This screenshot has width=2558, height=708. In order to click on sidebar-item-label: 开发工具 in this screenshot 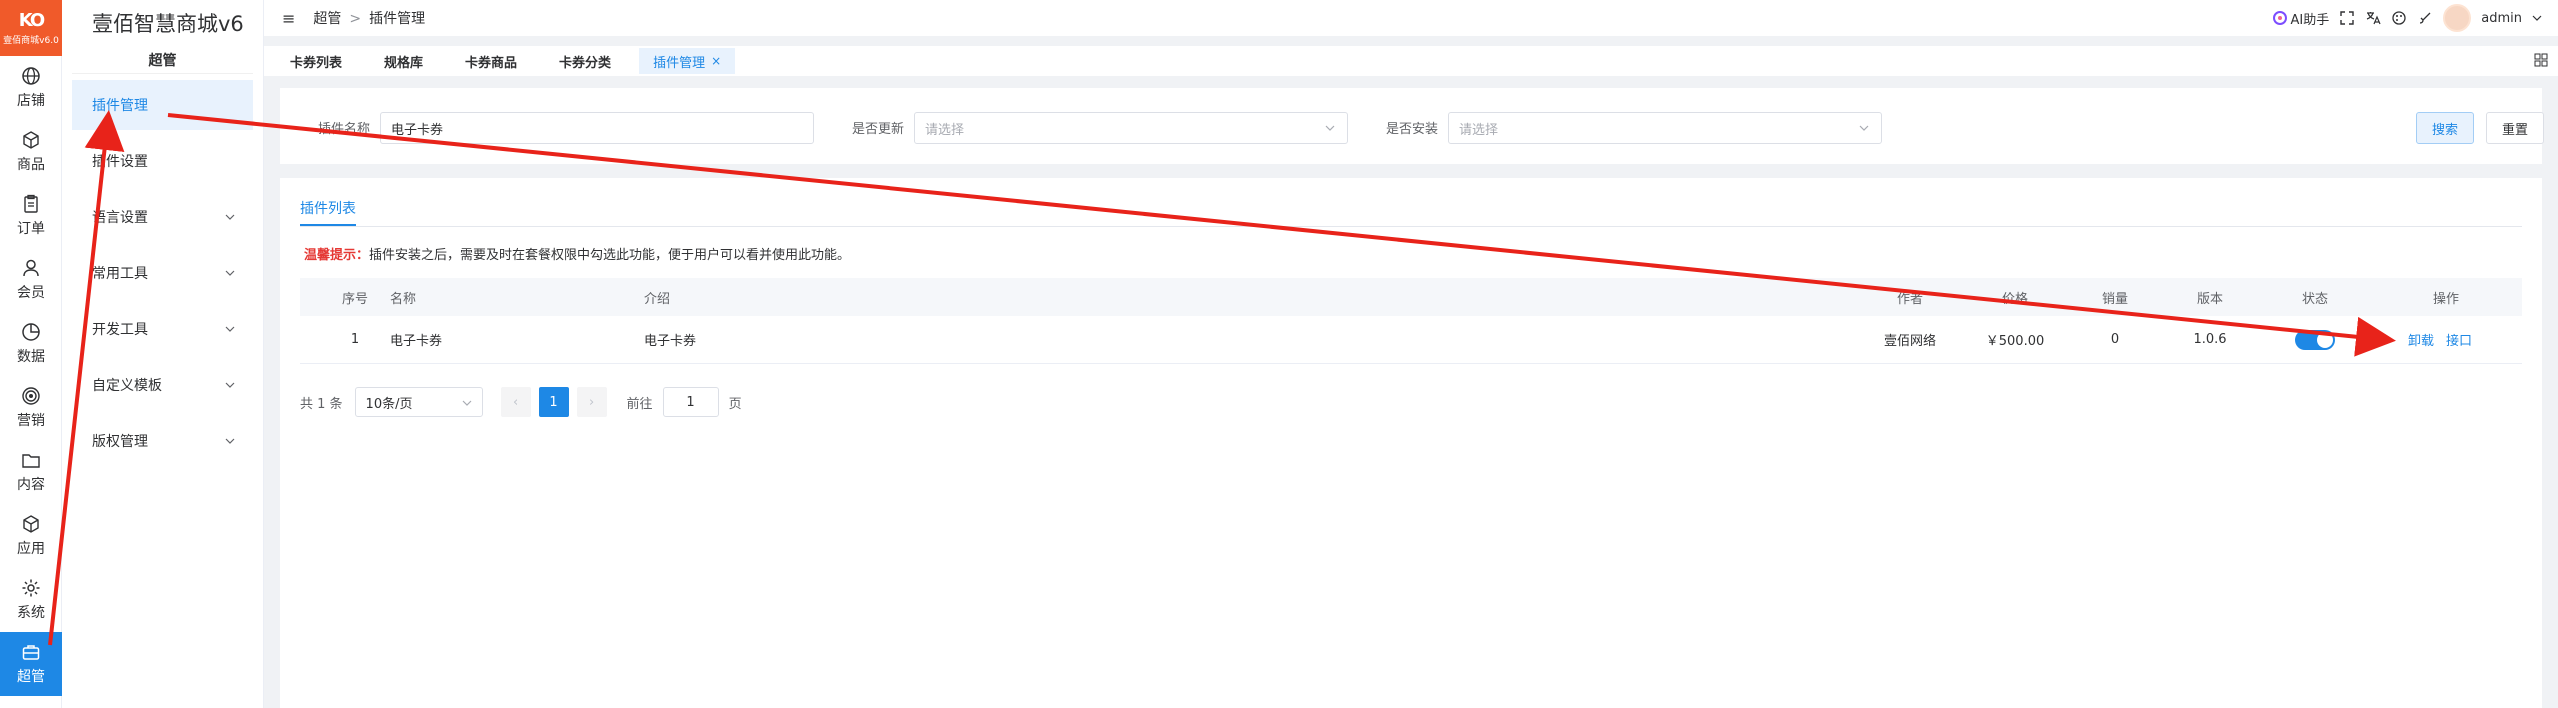, I will do `click(120, 330)`.